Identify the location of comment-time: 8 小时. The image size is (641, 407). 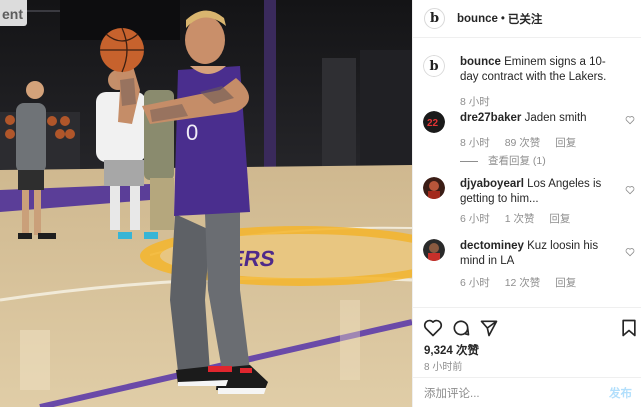
(475, 143).